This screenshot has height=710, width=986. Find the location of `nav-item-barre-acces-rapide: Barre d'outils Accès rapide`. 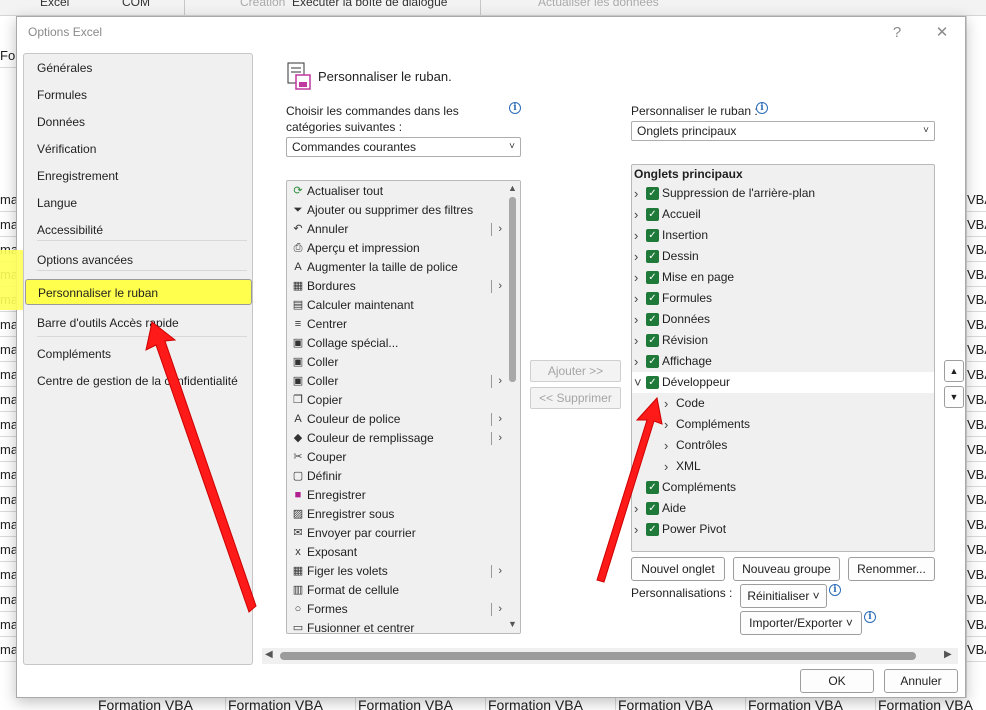

nav-item-barre-acces-rapide: Barre d'outils Accès rapide is located at coordinates (139, 323).